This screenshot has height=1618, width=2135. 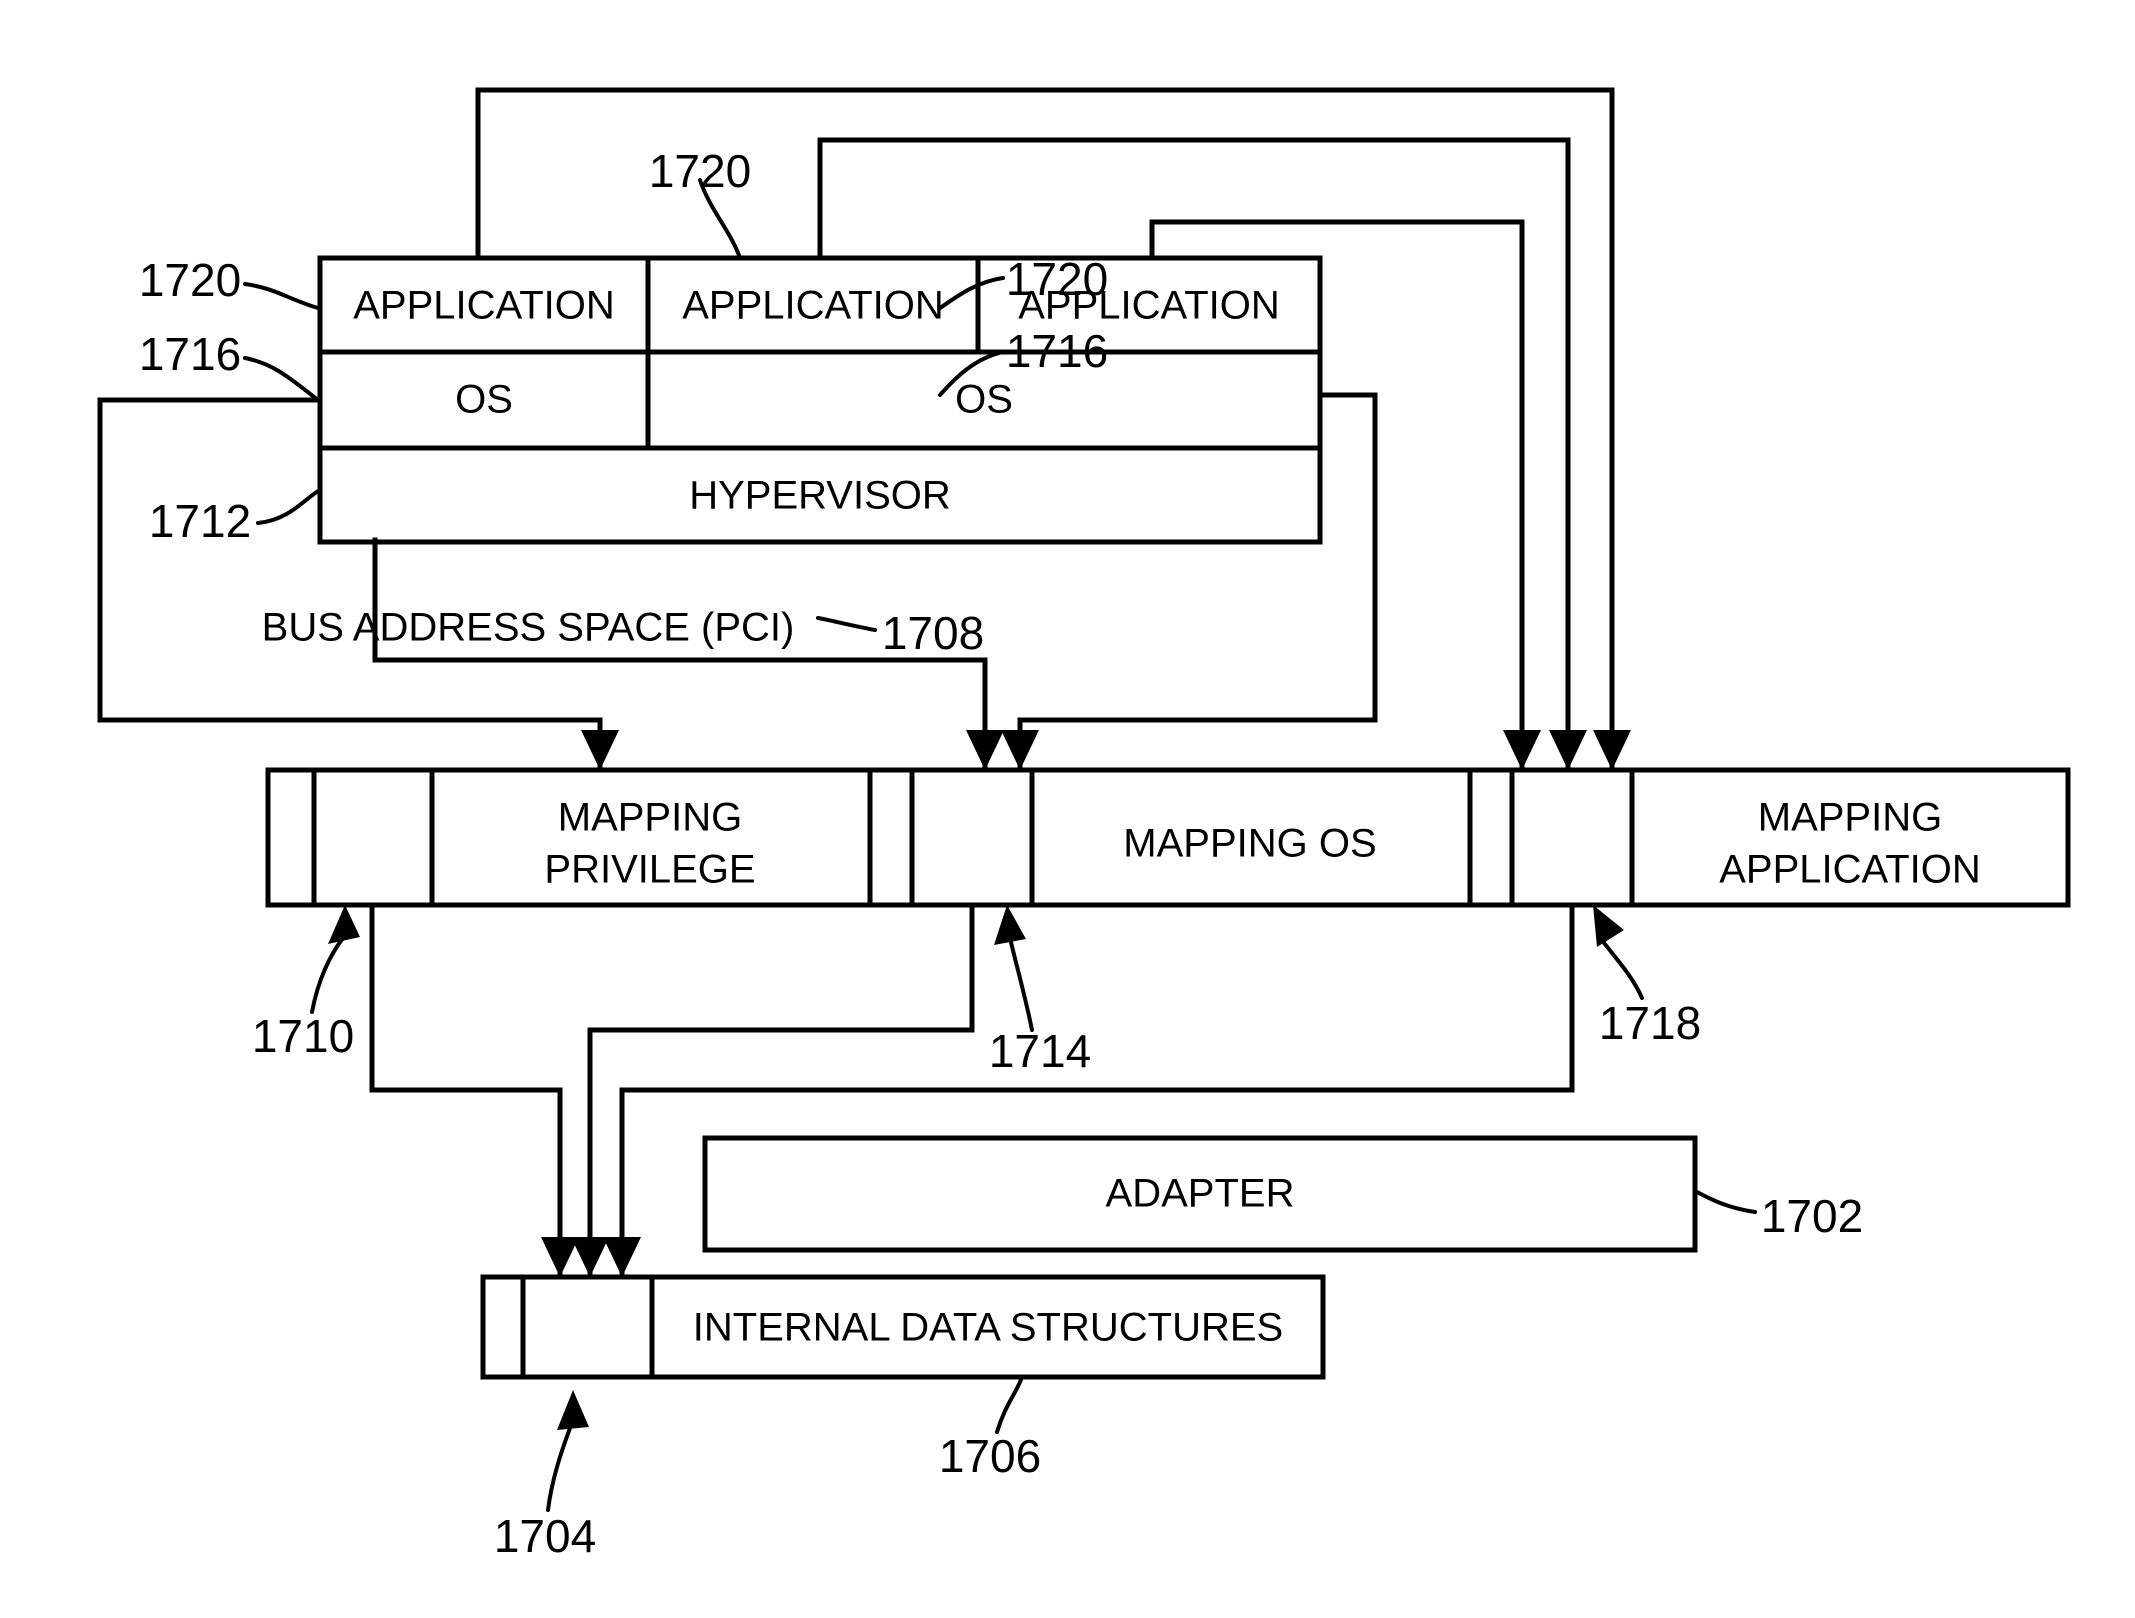 I want to click on internal-data-structures-label: INTERNAL DATA STRUCTURES, so click(x=988, y=1328).